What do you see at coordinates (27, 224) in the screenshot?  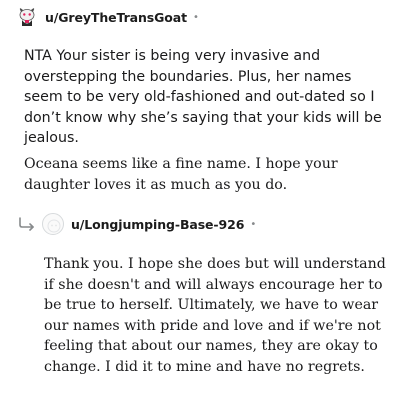 I see `reply-arrow-icon` at bounding box center [27, 224].